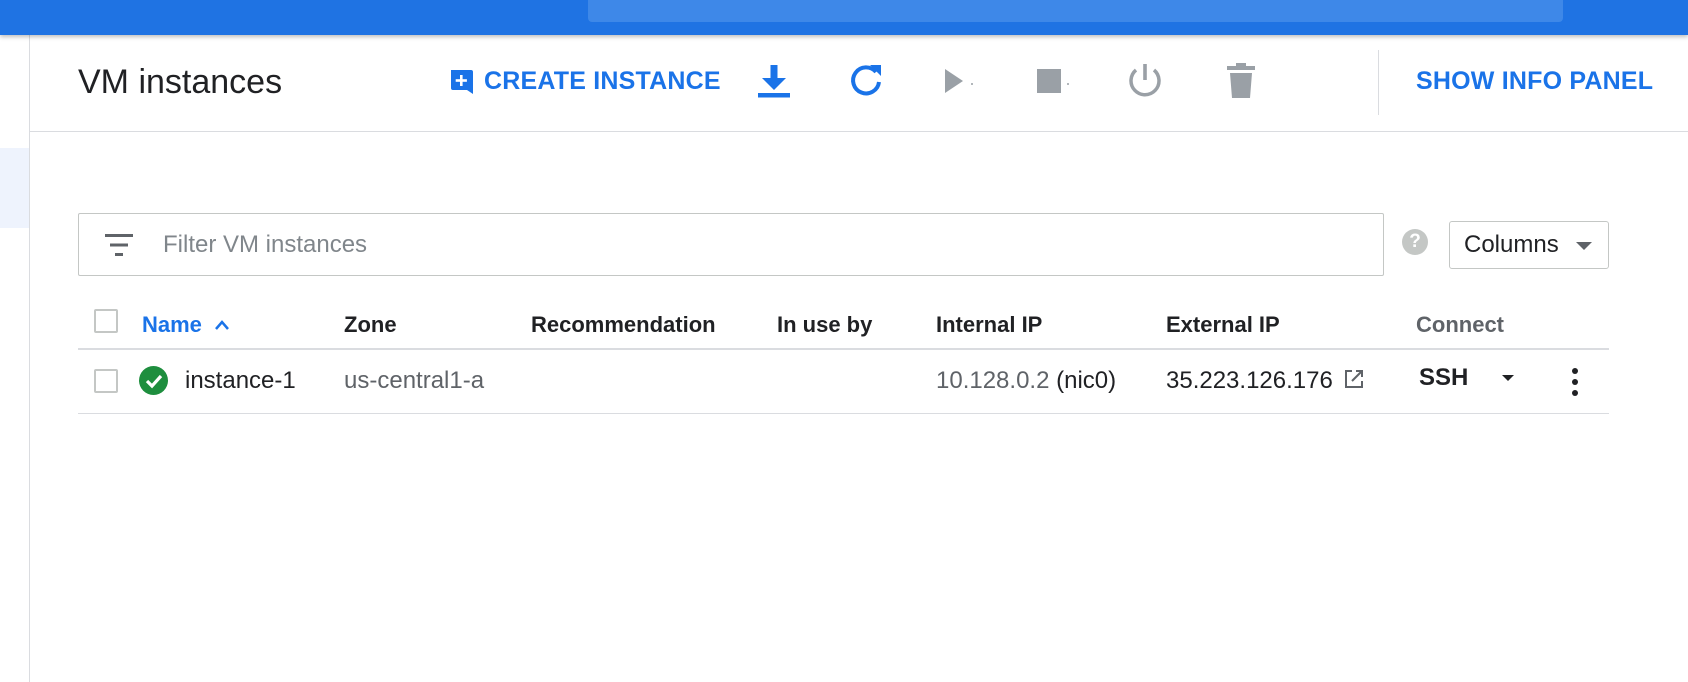 The height and width of the screenshot is (682, 1688). What do you see at coordinates (1086, 380) in the screenshot?
I see `instance-nic-link: (nic0)` at bounding box center [1086, 380].